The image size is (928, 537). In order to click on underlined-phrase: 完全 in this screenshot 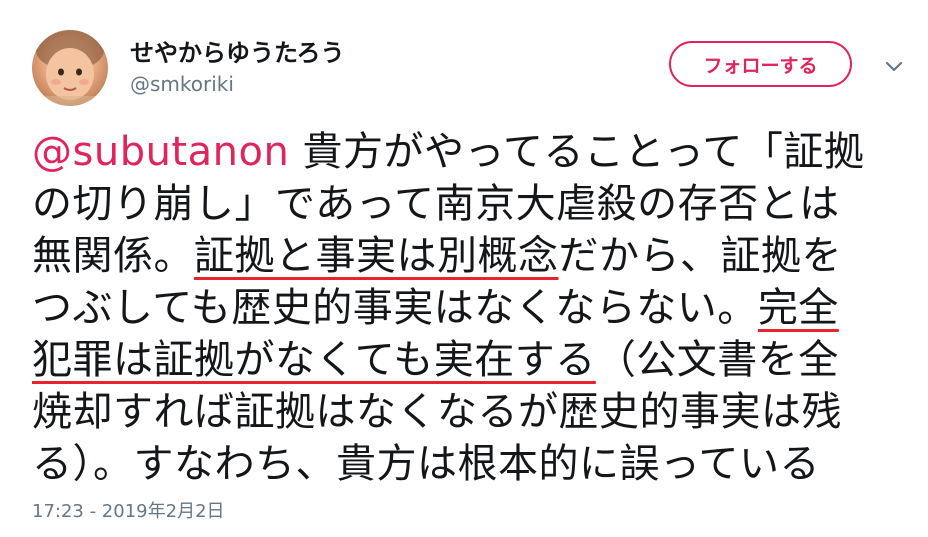, I will do `click(798, 308)`.